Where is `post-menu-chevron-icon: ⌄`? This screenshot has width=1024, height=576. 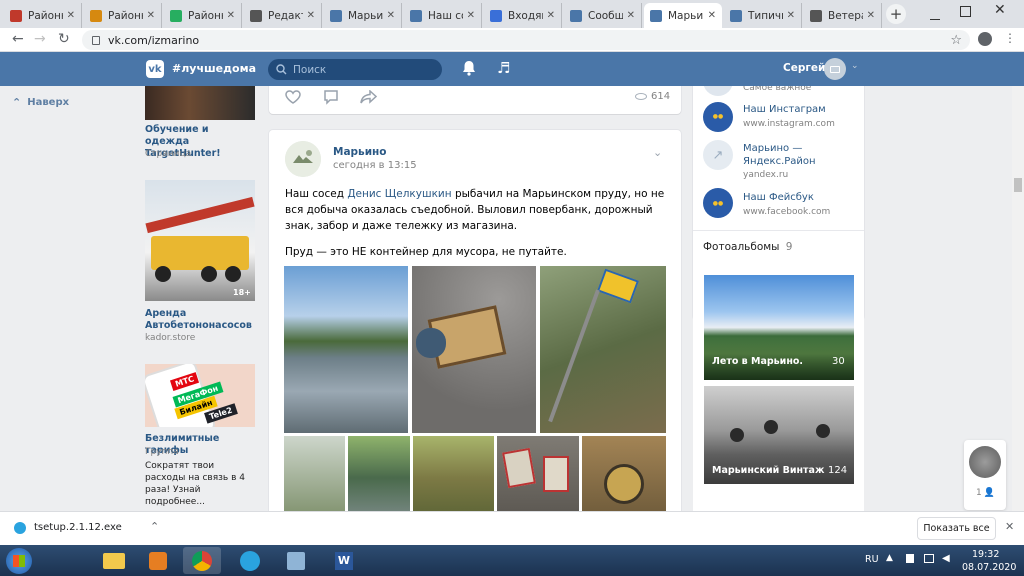
post-menu-chevron-icon: ⌄ is located at coordinates (657, 152).